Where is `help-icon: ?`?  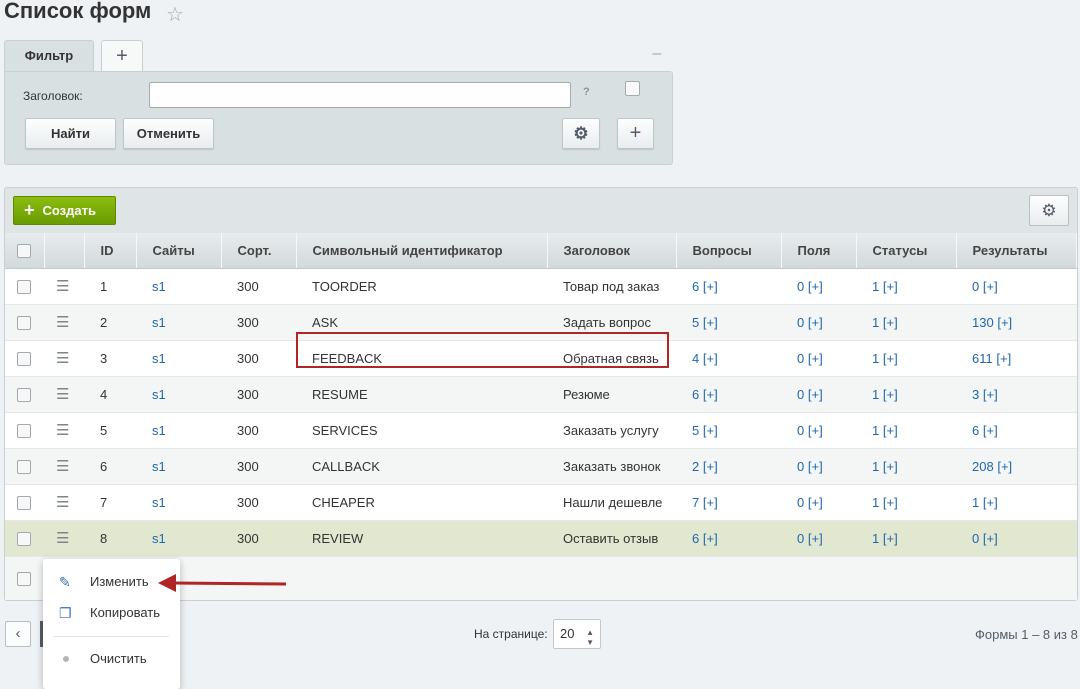
help-icon: ? is located at coordinates (586, 92).